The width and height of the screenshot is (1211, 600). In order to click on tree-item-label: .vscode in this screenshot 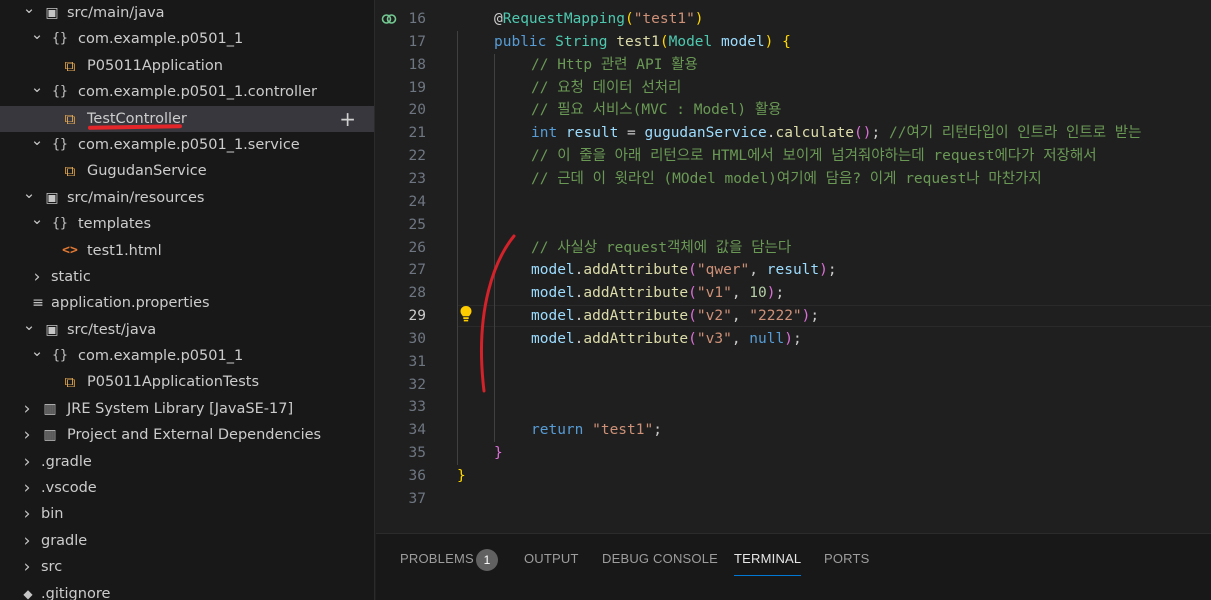, I will do `click(69, 488)`.